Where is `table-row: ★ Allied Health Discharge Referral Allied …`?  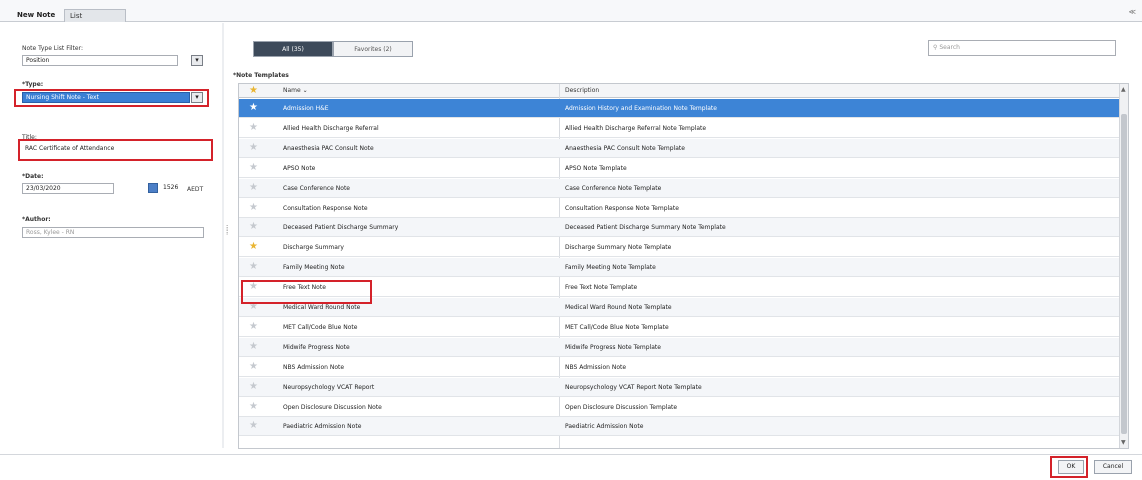 table-row: ★ Allied Health Discharge Referral Allied … is located at coordinates (679, 128).